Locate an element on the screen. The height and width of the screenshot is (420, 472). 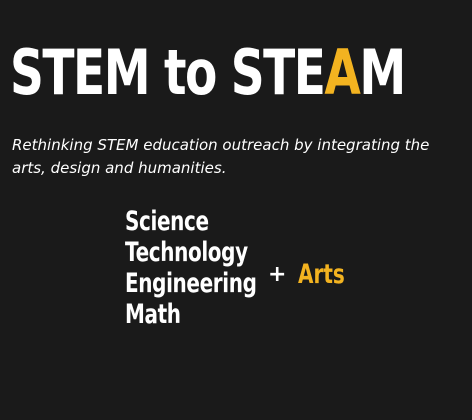
headline: STEM to STEAM is located at coordinates (208, 73).